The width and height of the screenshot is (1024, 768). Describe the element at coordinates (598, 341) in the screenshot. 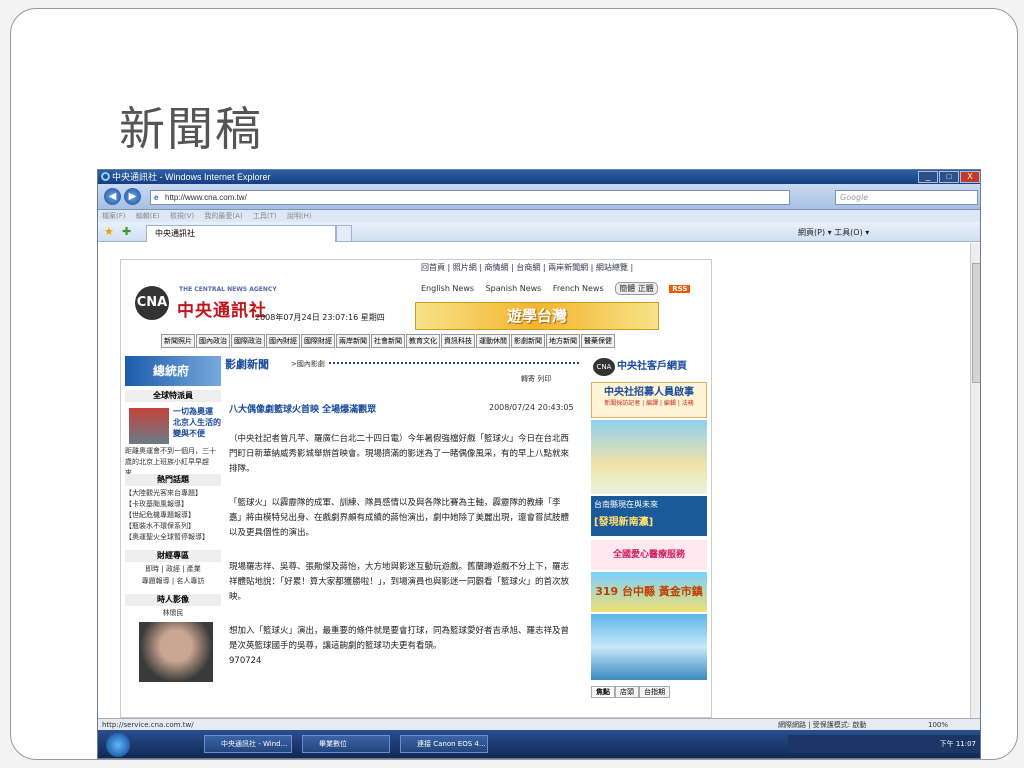

I see `cat-health: 醫藥保健` at that location.